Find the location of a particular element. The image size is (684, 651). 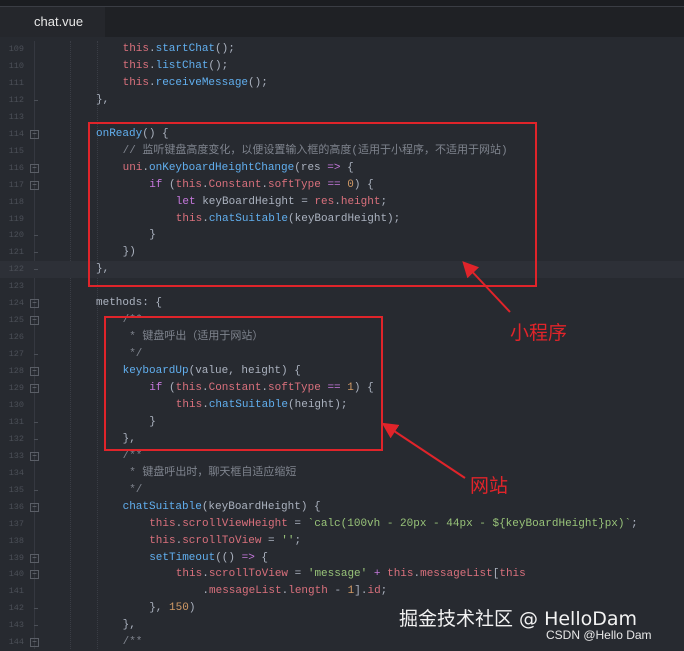

annotation-arrows is located at coordinates (446, 370).